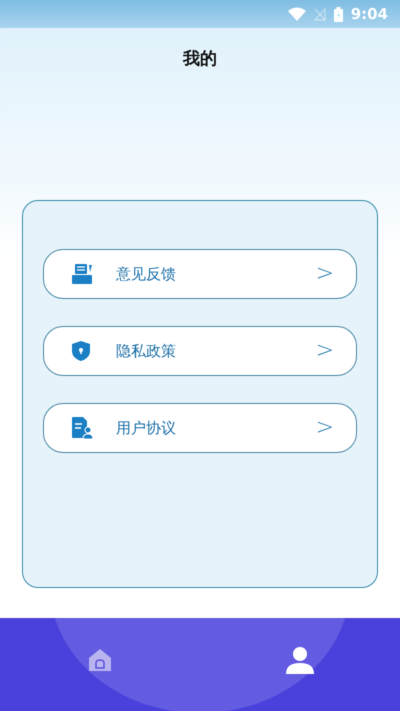 The height and width of the screenshot is (711, 400). I want to click on menu-label: 用户协议, so click(146, 428).